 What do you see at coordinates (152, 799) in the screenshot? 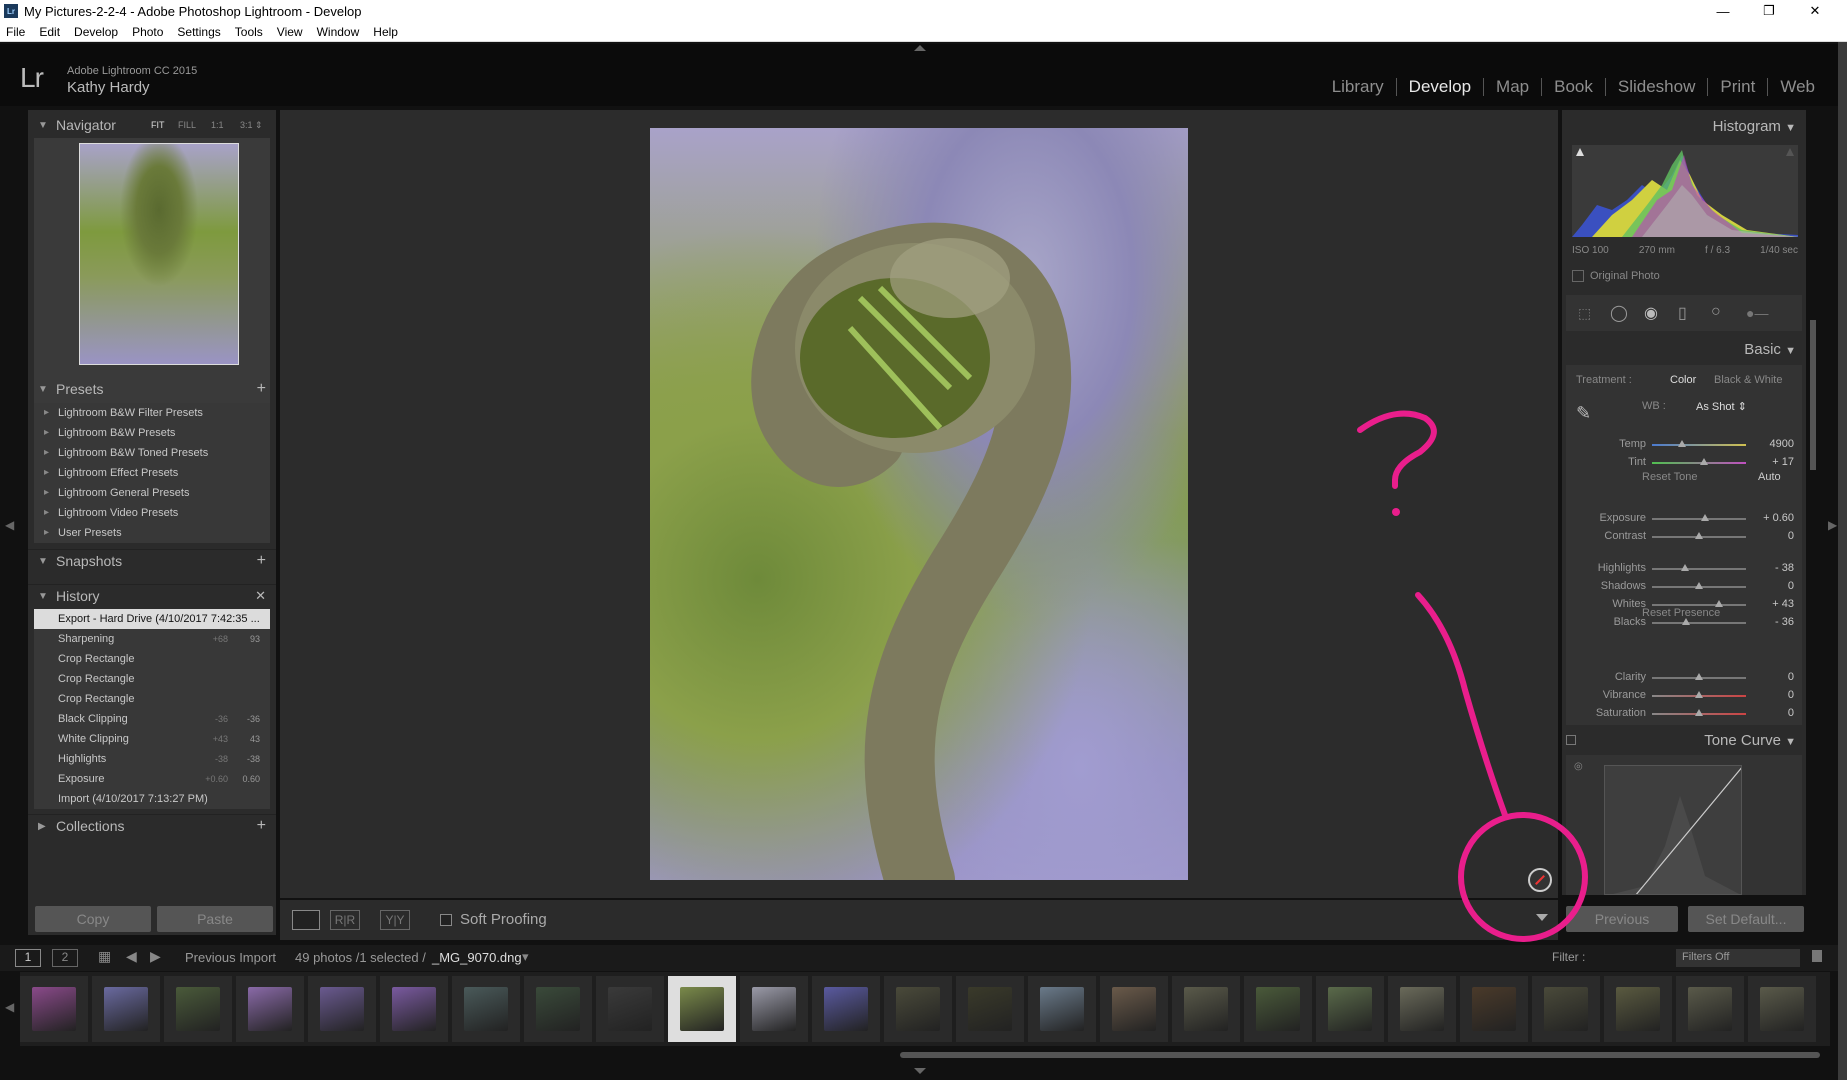
I see `history-step: Import (4/10/2017 7:13:27 PM)` at bounding box center [152, 799].